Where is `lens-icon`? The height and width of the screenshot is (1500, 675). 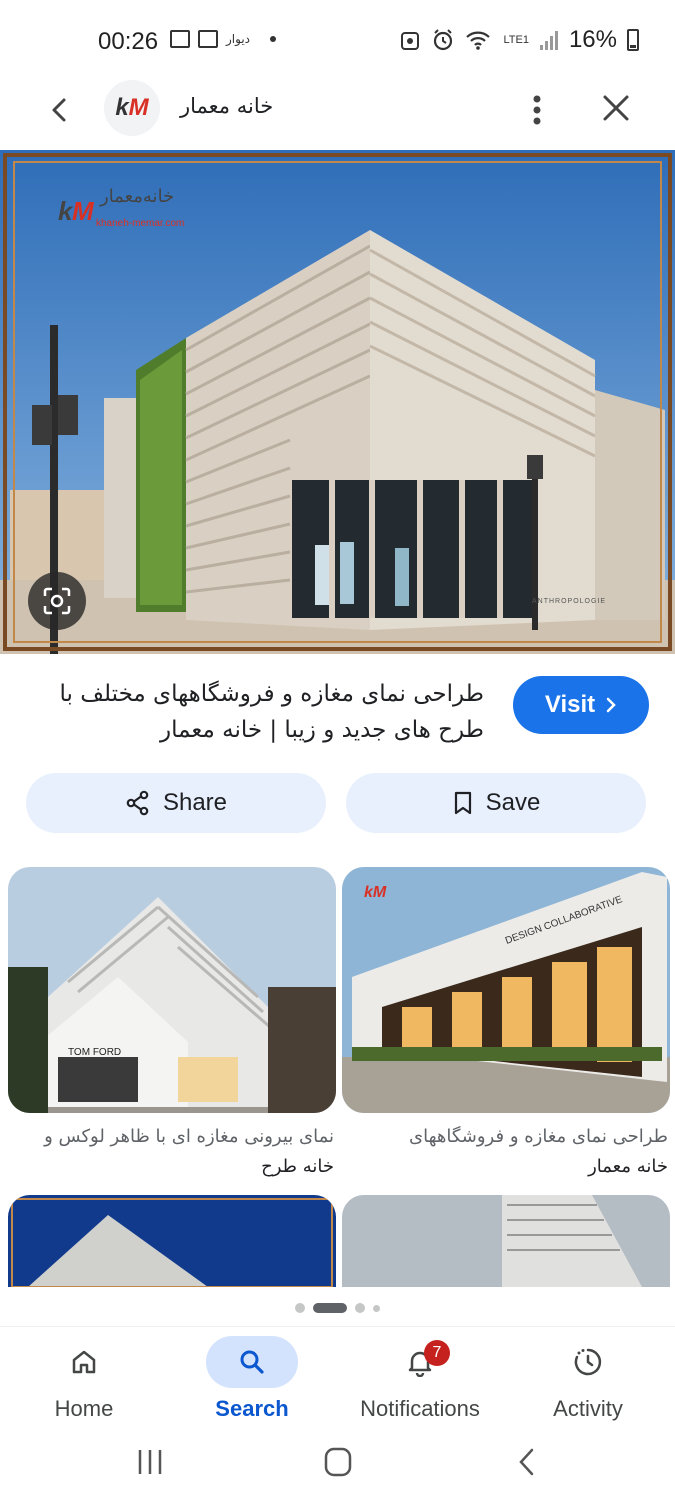
lens-icon is located at coordinates (57, 601).